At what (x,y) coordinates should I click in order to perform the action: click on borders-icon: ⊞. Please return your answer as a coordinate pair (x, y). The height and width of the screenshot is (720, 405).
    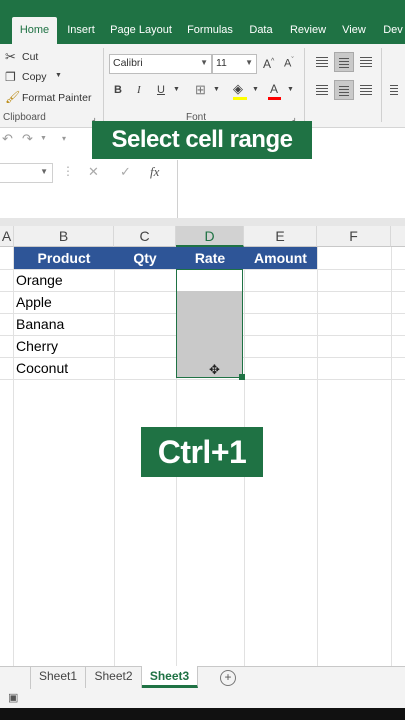
    Looking at the image, I should click on (200, 90).